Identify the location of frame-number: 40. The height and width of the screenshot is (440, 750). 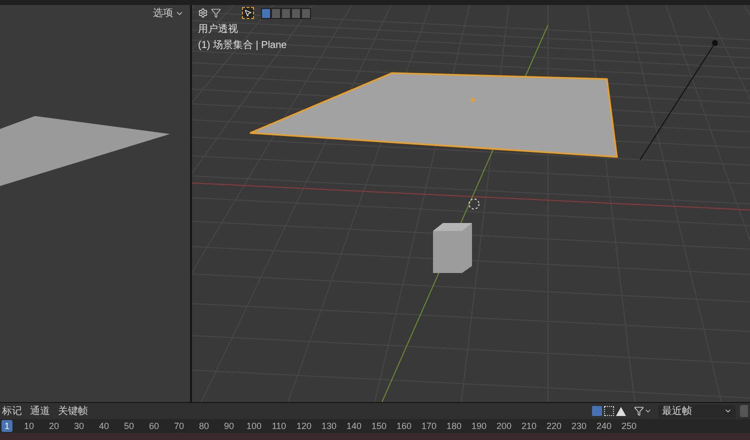
(104, 426).